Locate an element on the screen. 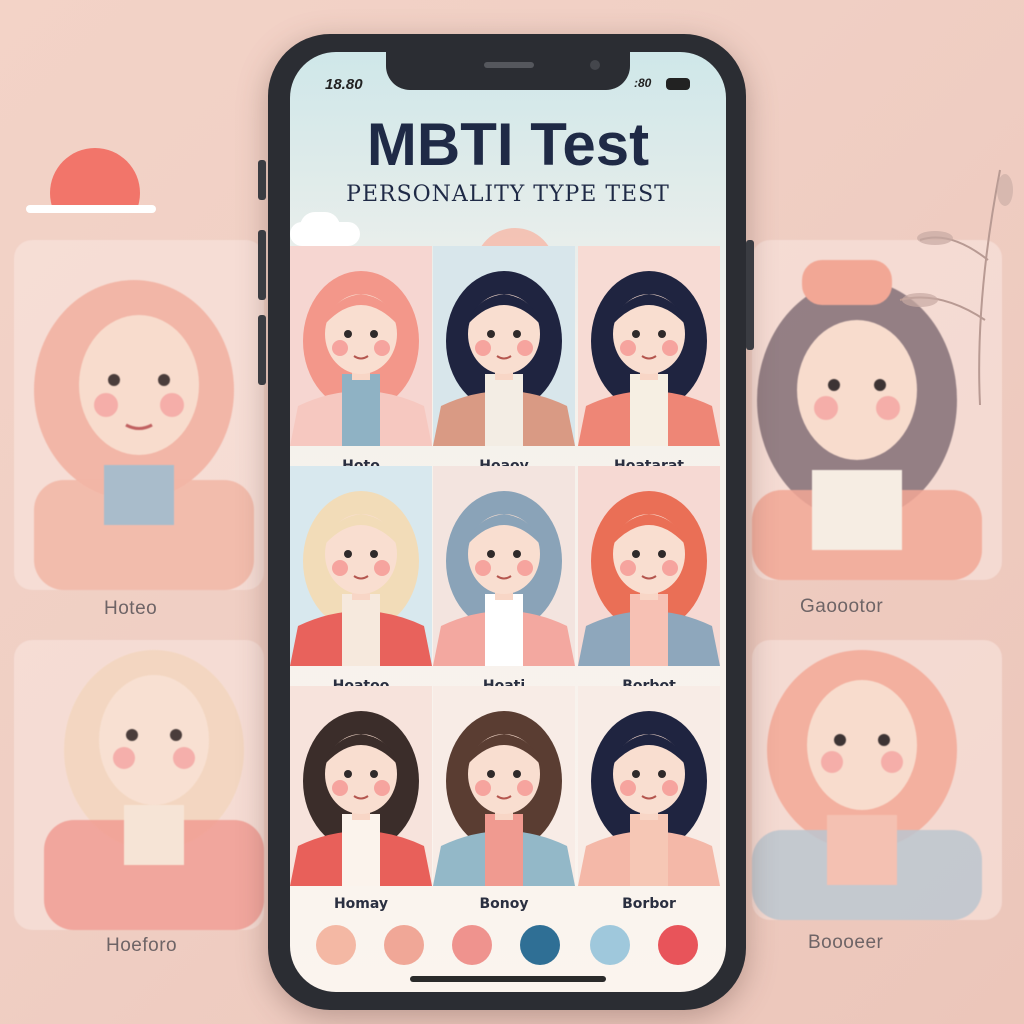 The image size is (1024, 1024). status-indicator: :80 is located at coordinates (643, 83).